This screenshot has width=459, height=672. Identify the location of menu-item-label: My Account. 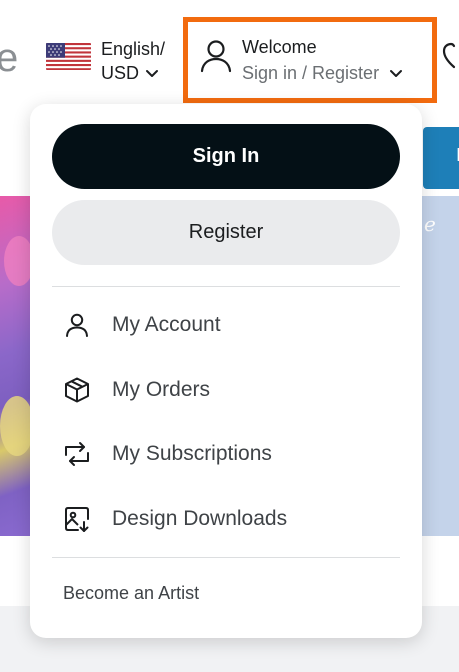
(166, 324).